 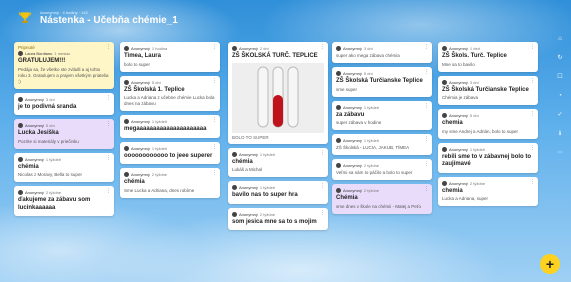 What do you see at coordinates (559, 58) in the screenshot?
I see `refresh-icon: ↻` at bounding box center [559, 58].